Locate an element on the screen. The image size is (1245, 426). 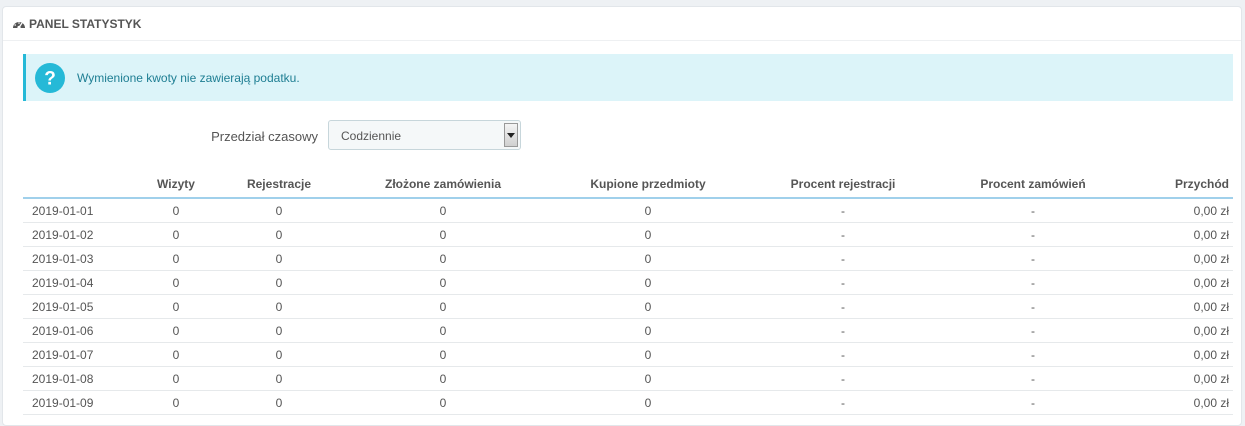
cell-date: 2019-01-06 is located at coordinates (82, 330).